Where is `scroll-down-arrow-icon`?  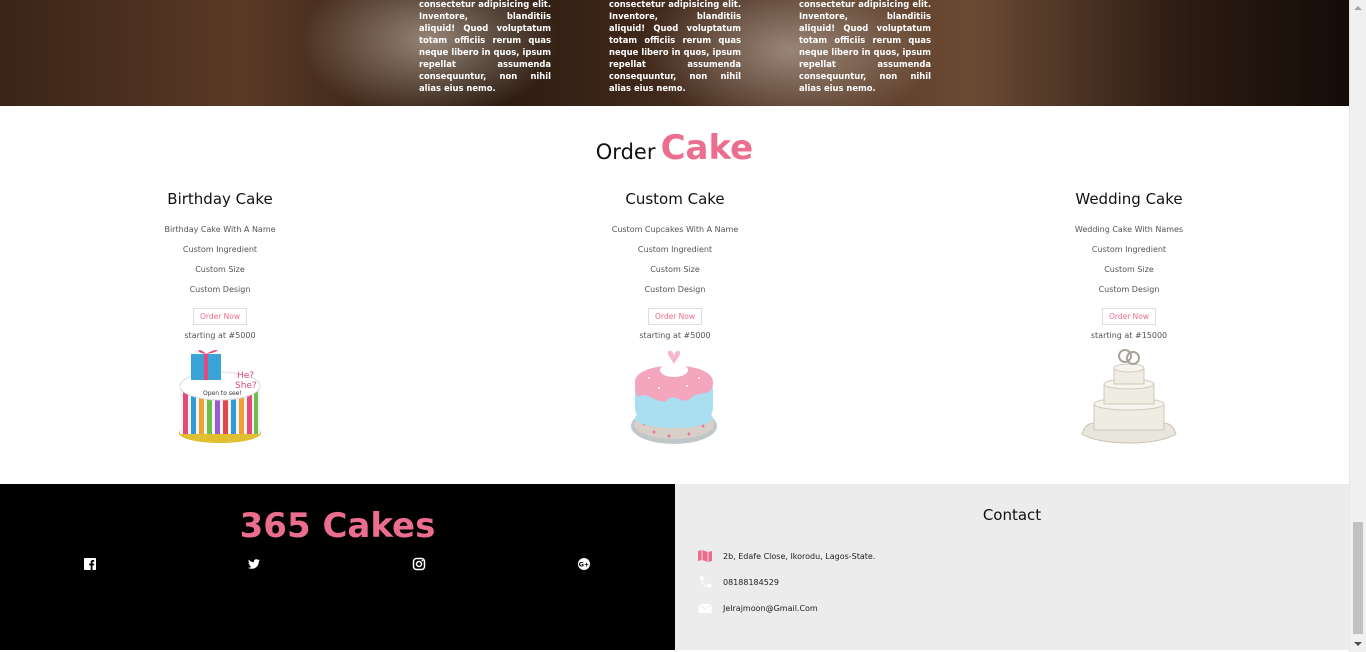
scroll-down-arrow-icon is located at coordinates (1358, 644).